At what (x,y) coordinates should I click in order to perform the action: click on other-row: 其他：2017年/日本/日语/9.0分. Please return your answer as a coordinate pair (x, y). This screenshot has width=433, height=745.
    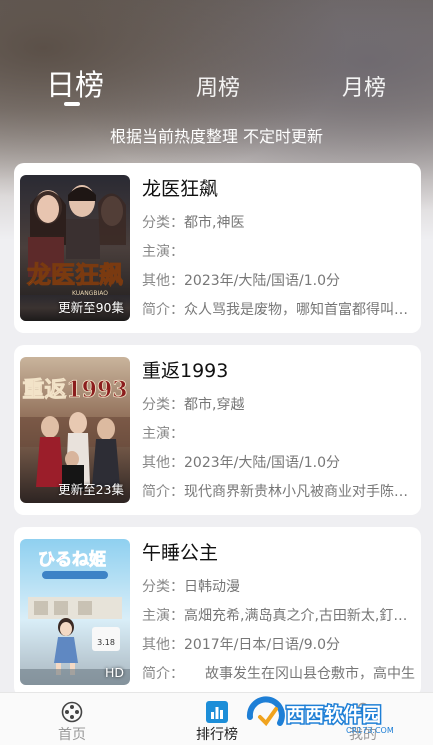
    Looking at the image, I should click on (279, 645).